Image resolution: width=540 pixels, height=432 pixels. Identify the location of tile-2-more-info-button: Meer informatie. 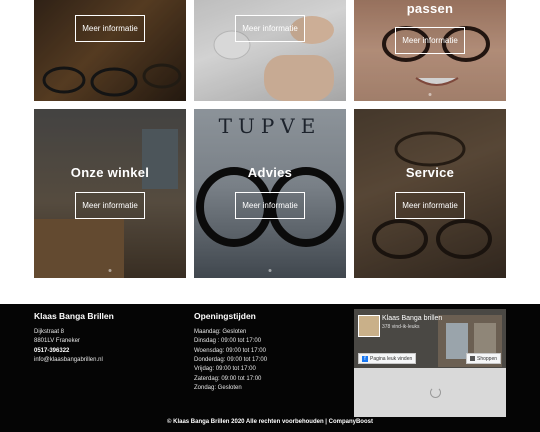
(270, 28).